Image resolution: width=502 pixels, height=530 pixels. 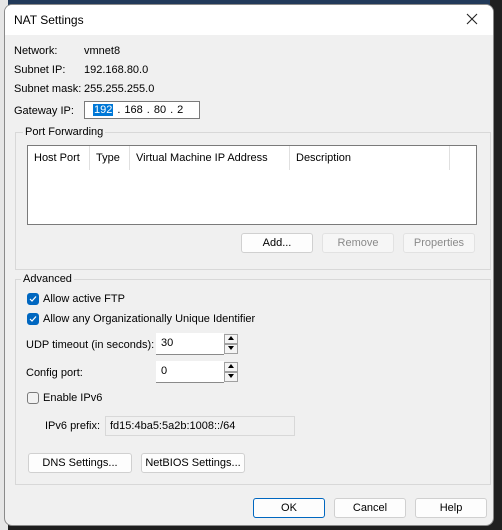 I want to click on close-button, so click(x=472, y=20).